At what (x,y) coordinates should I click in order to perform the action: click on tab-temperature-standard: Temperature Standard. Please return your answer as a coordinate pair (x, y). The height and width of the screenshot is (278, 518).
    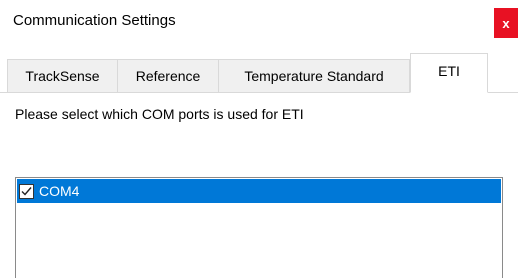
    Looking at the image, I should click on (314, 75).